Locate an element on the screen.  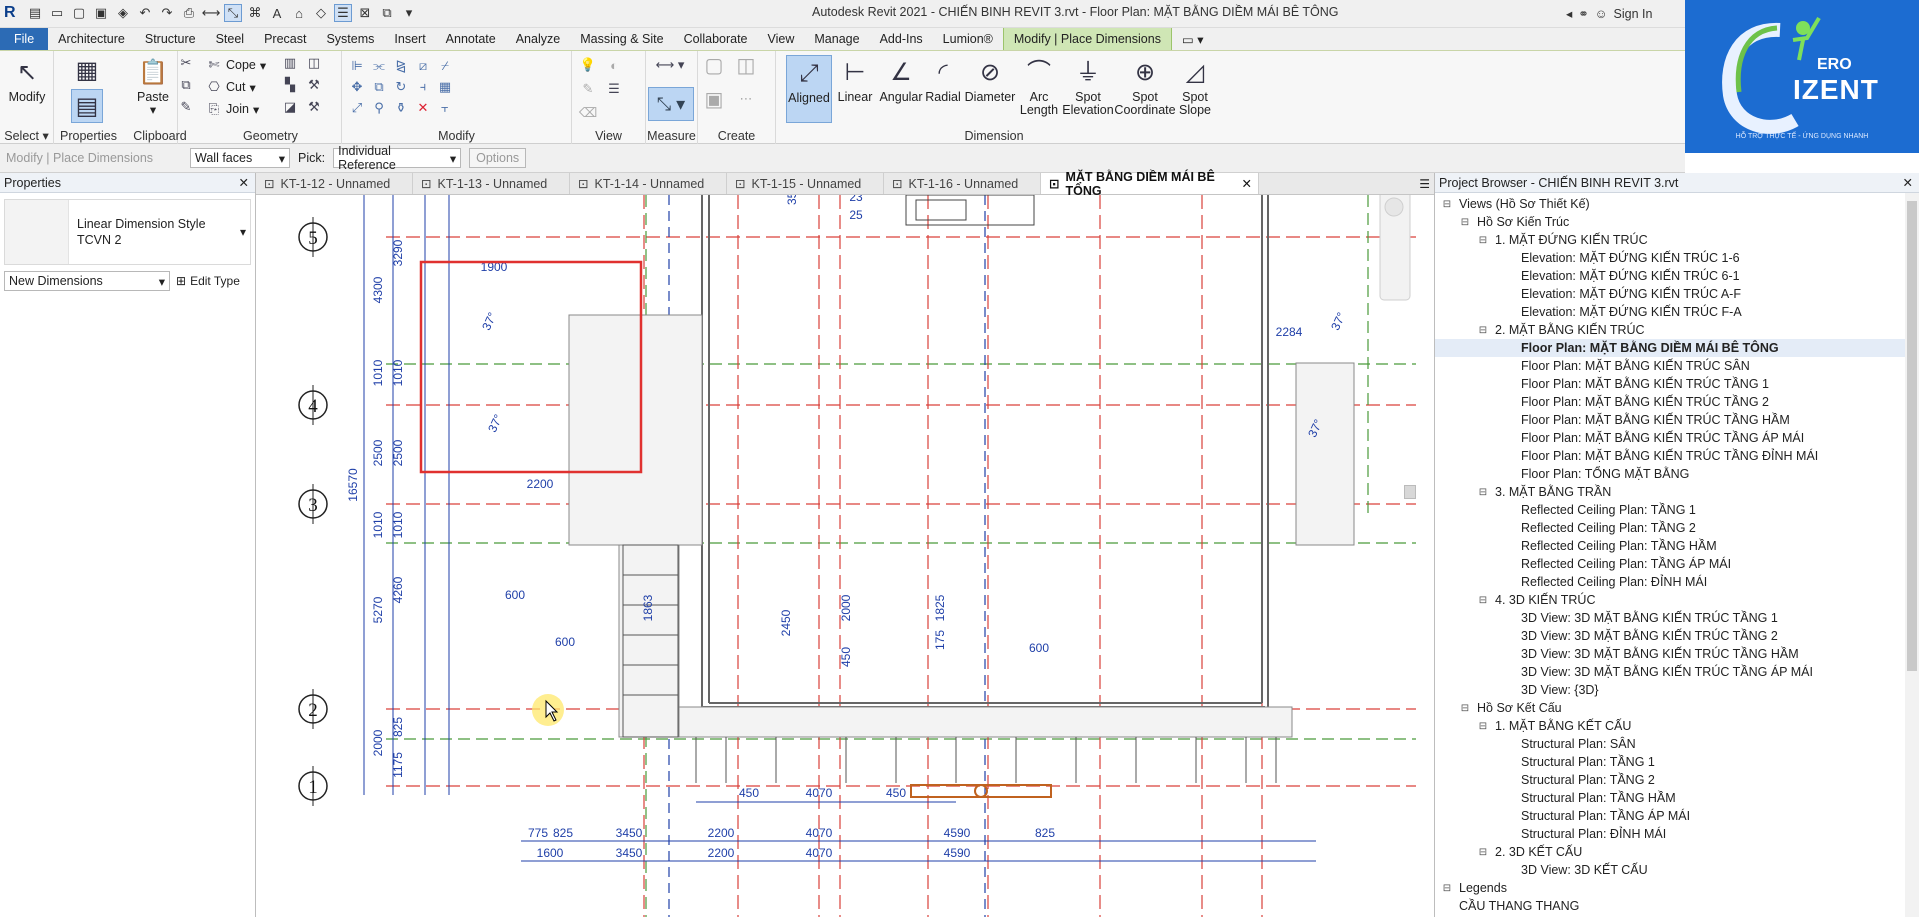
hammer-icon: ⚒ is located at coordinates (314, 107).